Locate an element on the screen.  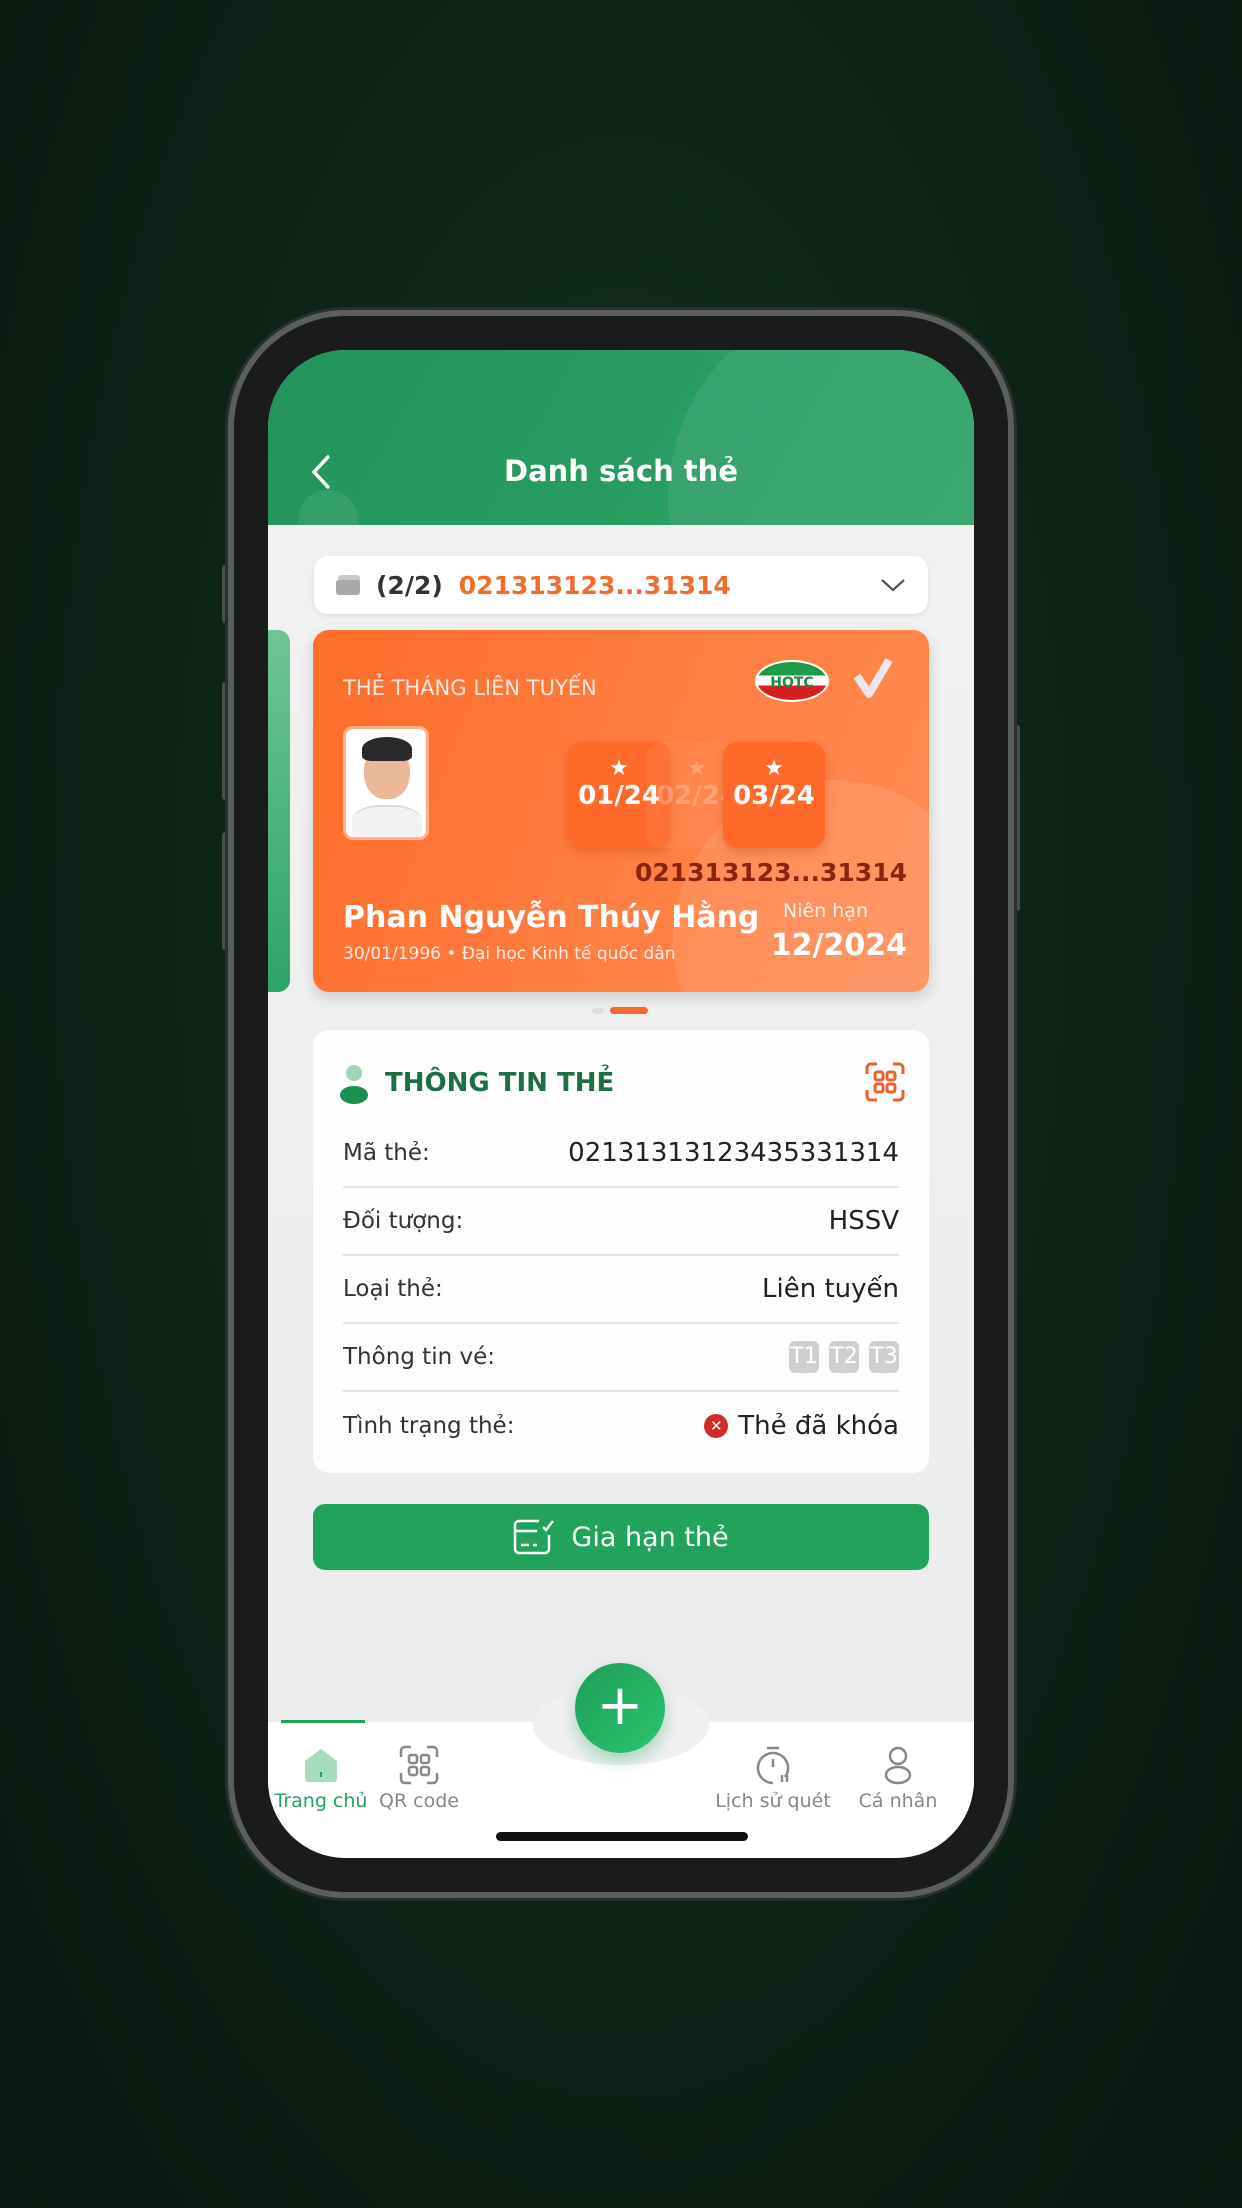
info-row-ticket: Thông tin vé: T1 T2 T3 is located at coordinates (621, 1358).